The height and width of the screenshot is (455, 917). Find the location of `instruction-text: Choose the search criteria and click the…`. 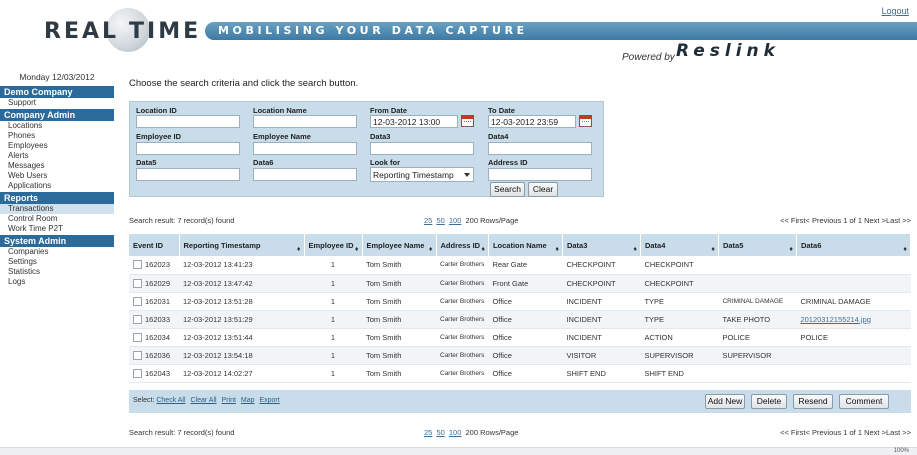

instruction-text: Choose the search criteria and click the… is located at coordinates (244, 83).